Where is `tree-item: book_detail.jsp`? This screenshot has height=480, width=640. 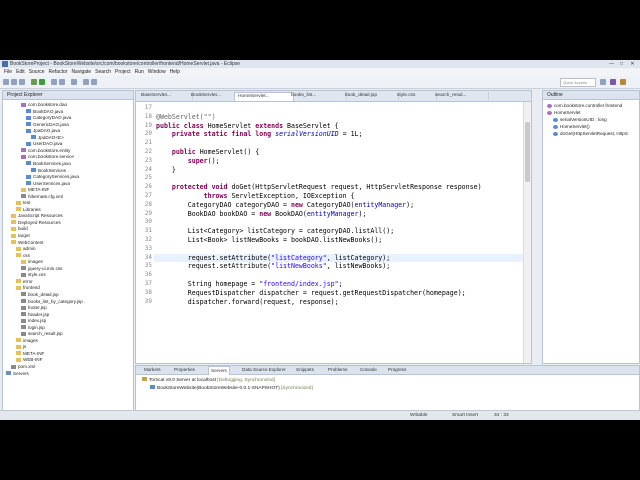 tree-item: book_detail.jsp is located at coordinates (40, 295).